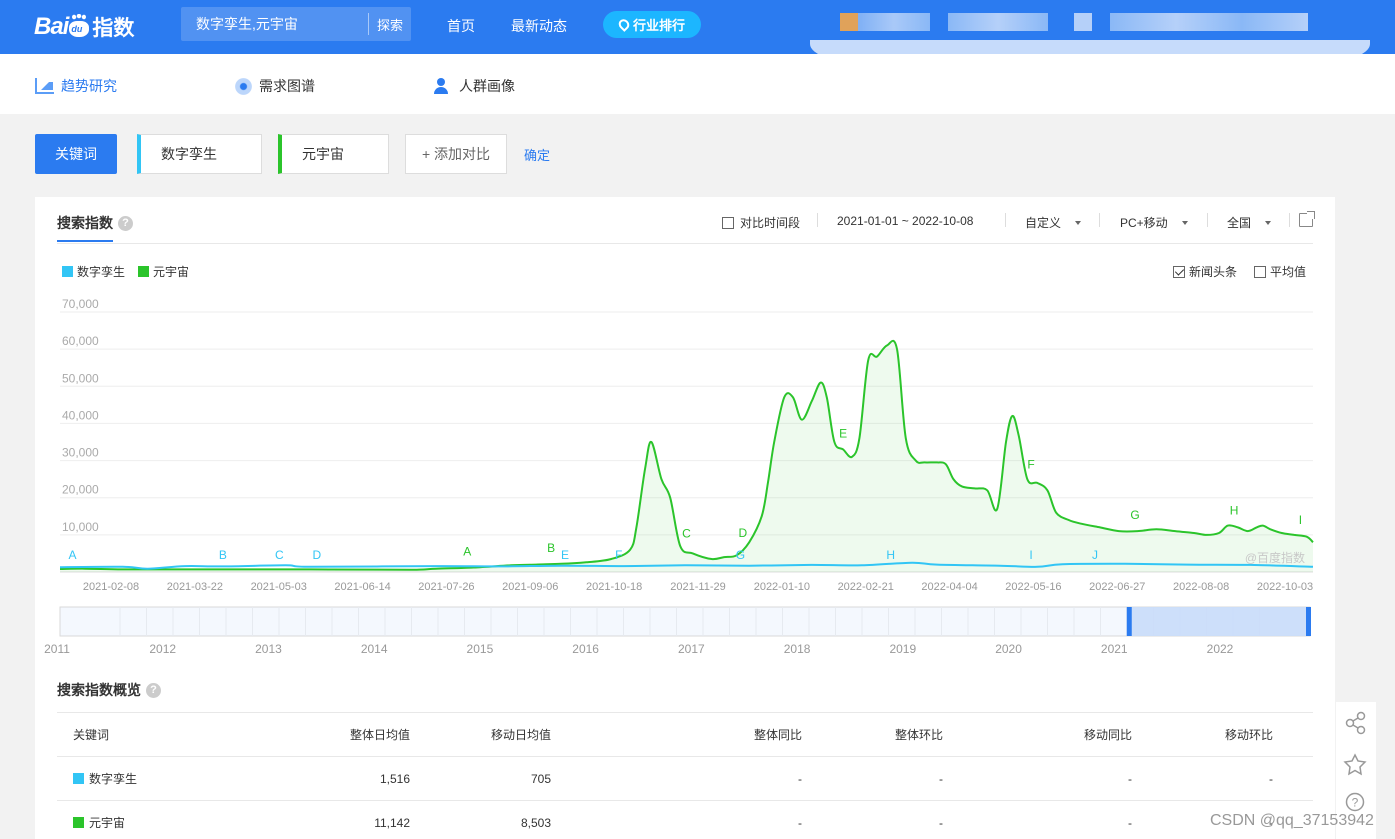 The image size is (1395, 839). I want to click on summary-title-text: 搜索指数概览, so click(99, 690).